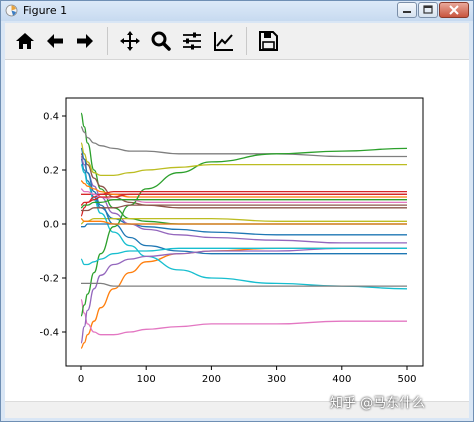 The image size is (474, 422). I want to click on pan-move-icon, so click(130, 41).